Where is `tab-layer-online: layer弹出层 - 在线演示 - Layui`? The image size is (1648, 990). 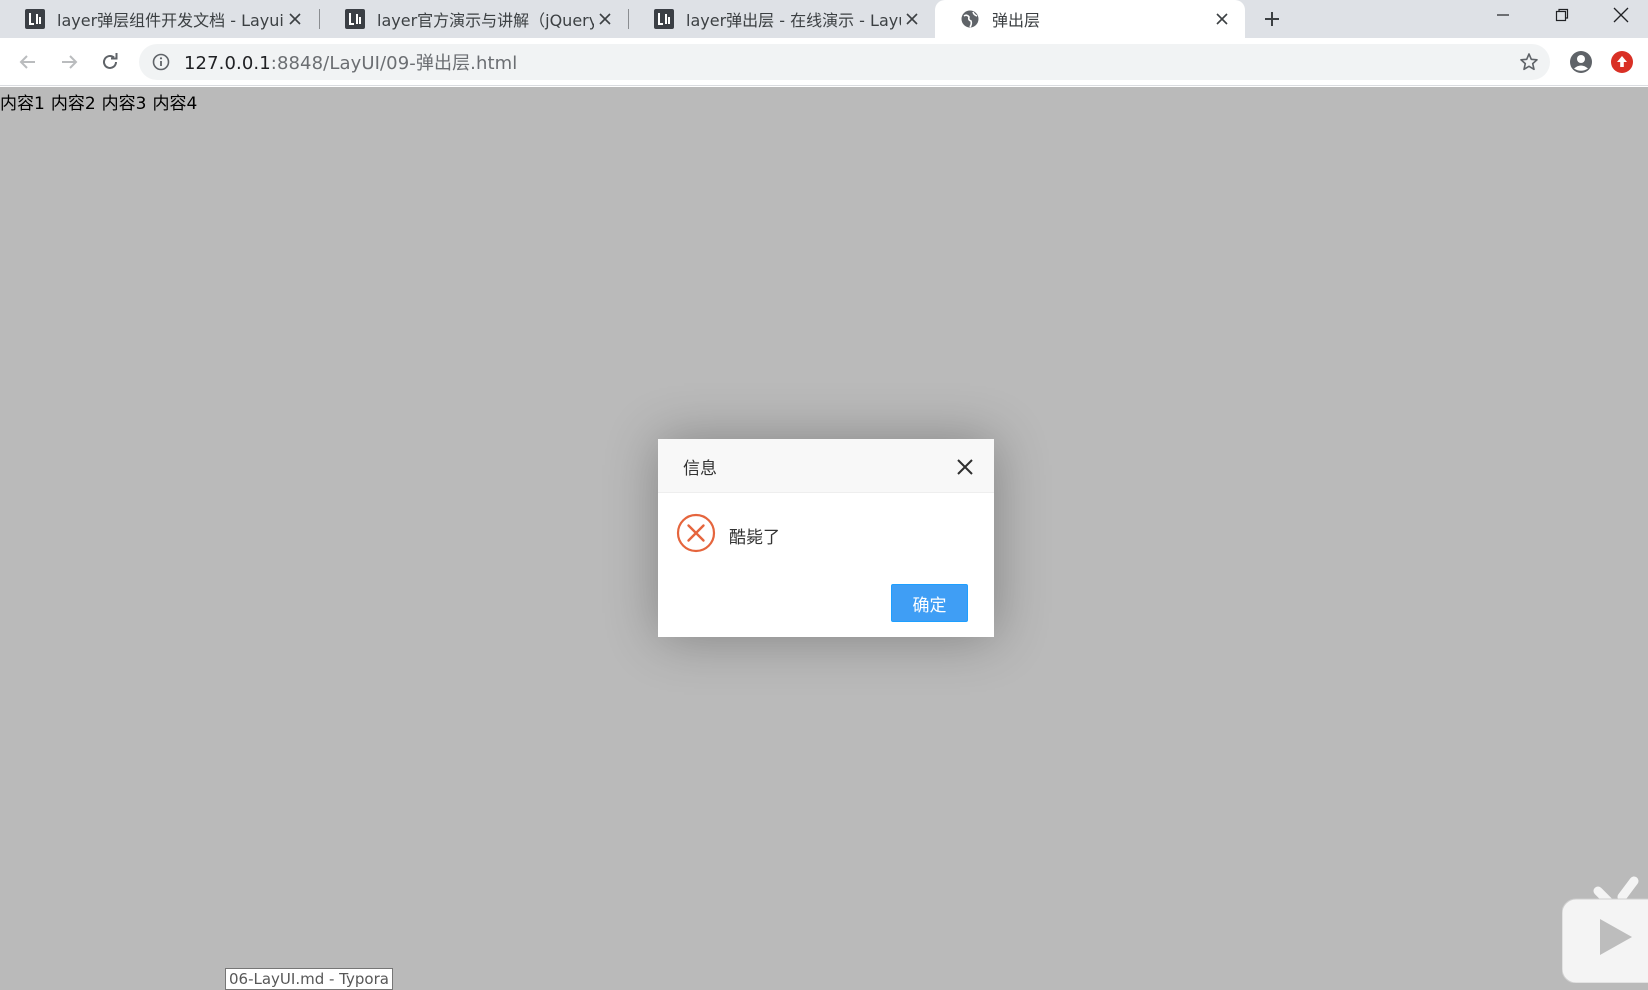 tab-layer-online: layer弹出层 - 在线演示 - Layui is located at coordinates (782, 19).